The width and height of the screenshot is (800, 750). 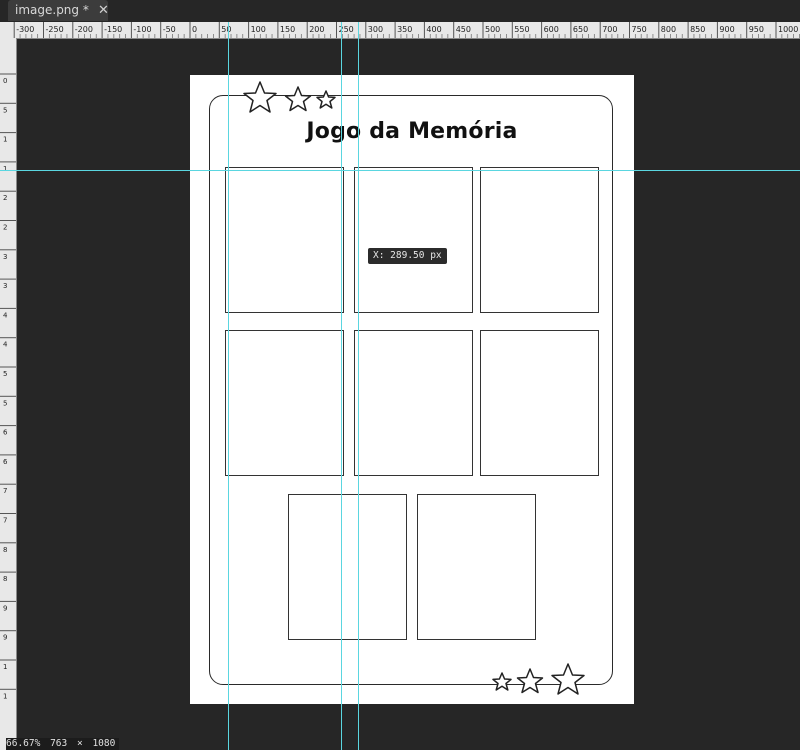 I want to click on ruler-label: 200, so click(x=316, y=29).